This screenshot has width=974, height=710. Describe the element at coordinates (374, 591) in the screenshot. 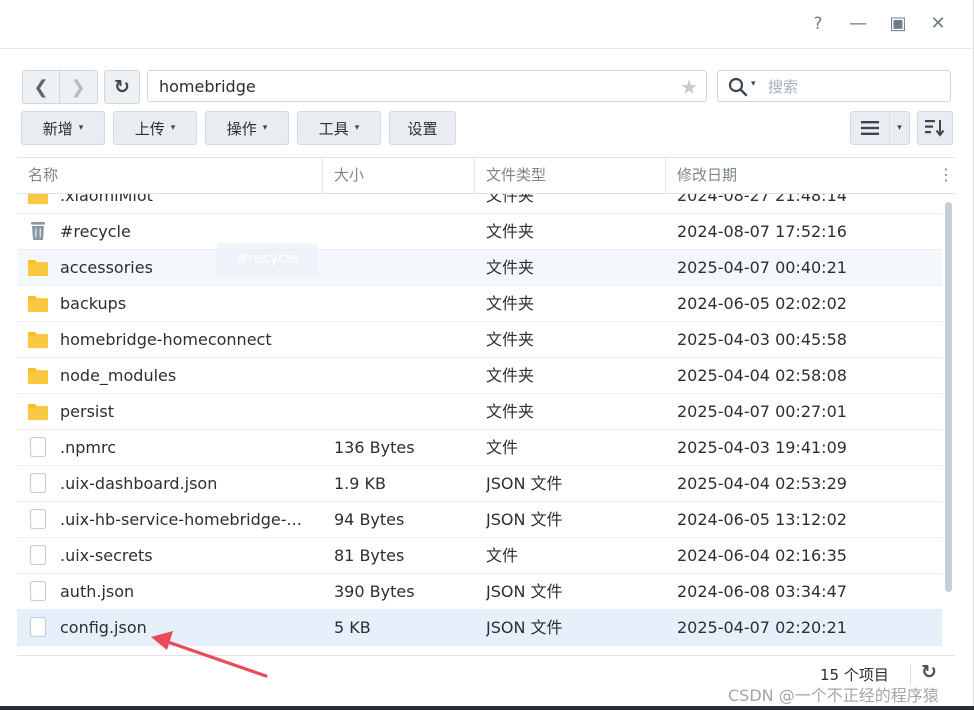

I see `file-size: 390 Bytes` at that location.